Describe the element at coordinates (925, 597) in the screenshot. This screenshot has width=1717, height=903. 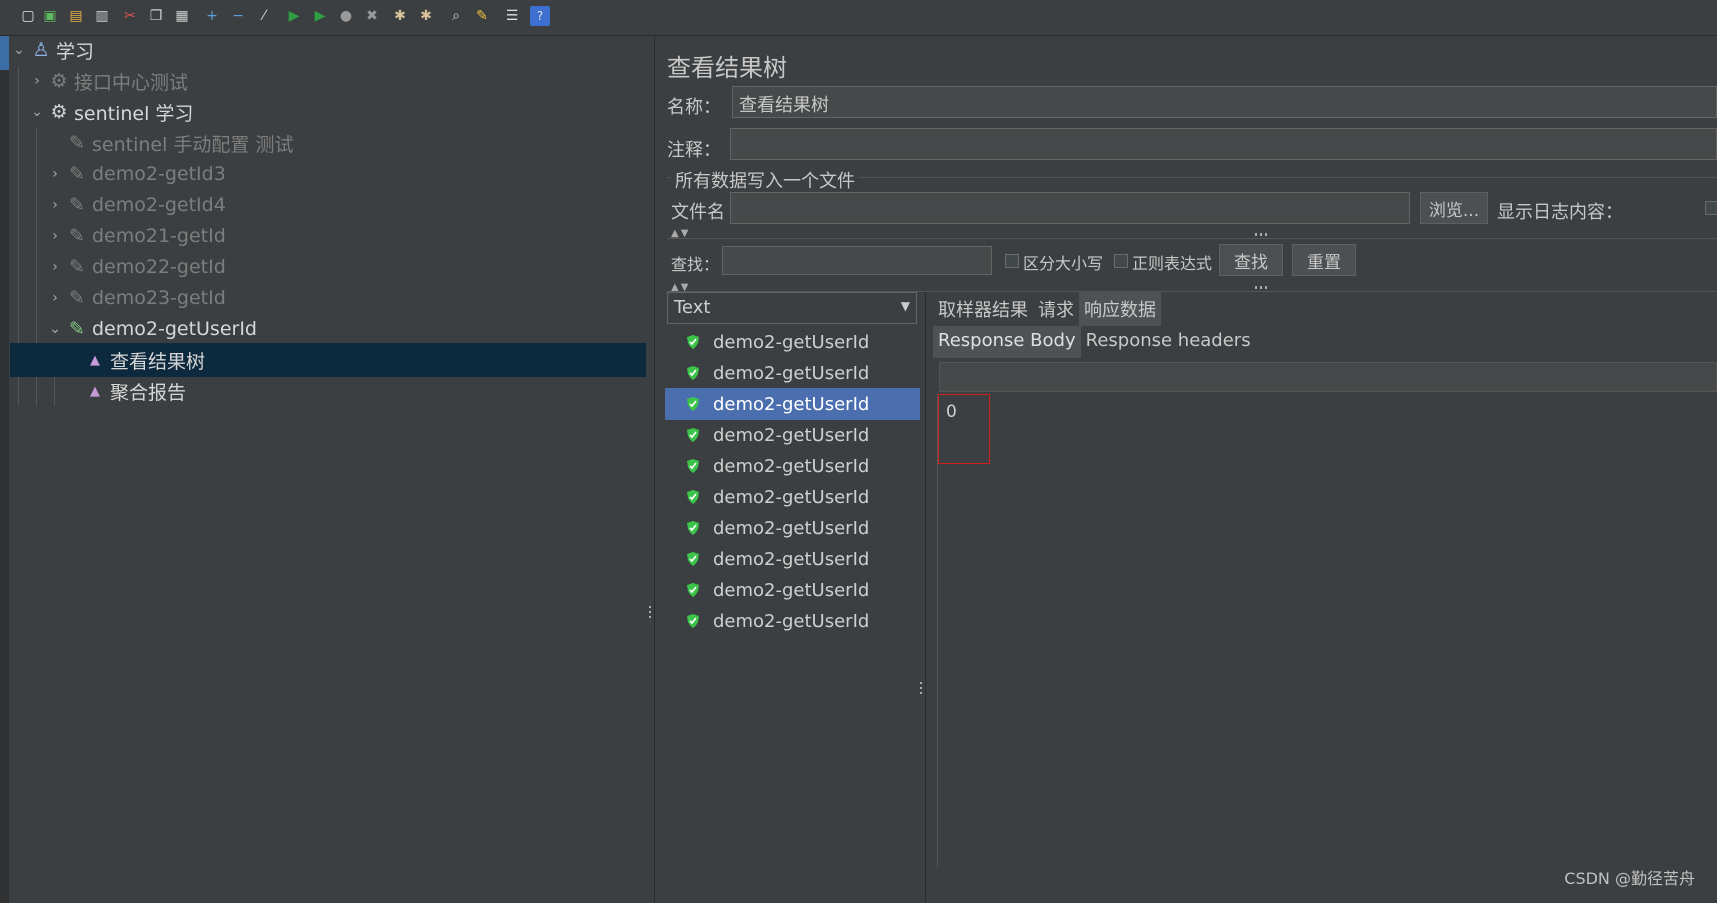
I see `results-splitter` at that location.